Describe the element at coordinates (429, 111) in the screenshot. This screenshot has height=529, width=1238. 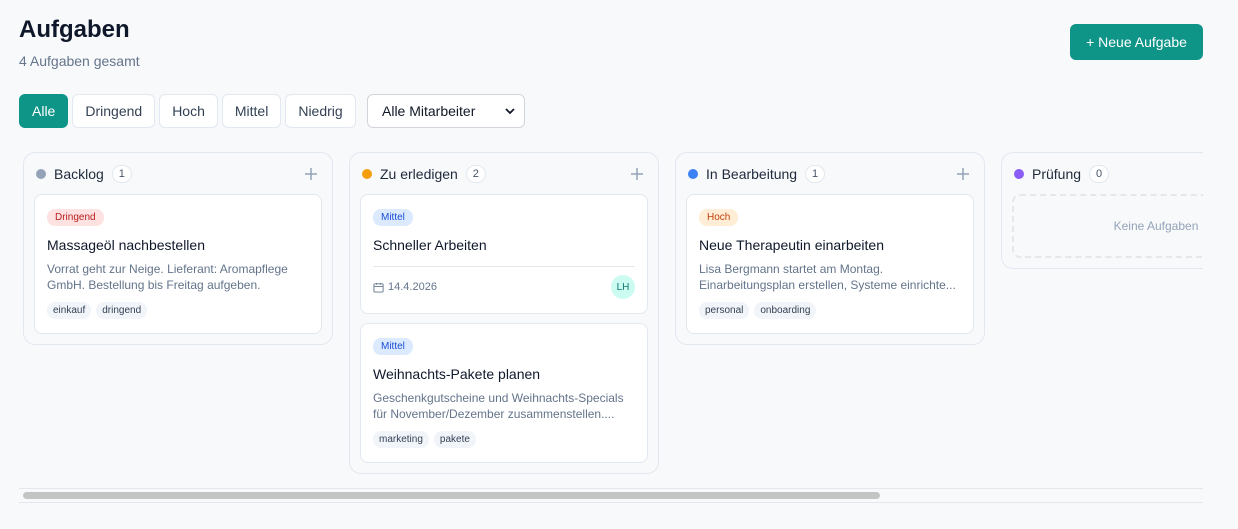
I see `employee-select-value: Alle Mitarbeiter` at that location.